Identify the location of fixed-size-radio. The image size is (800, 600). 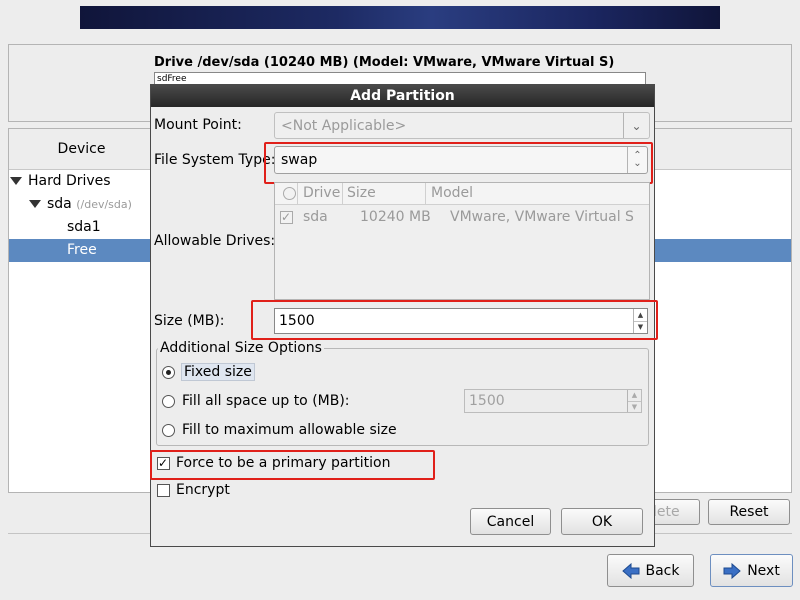
(168, 372).